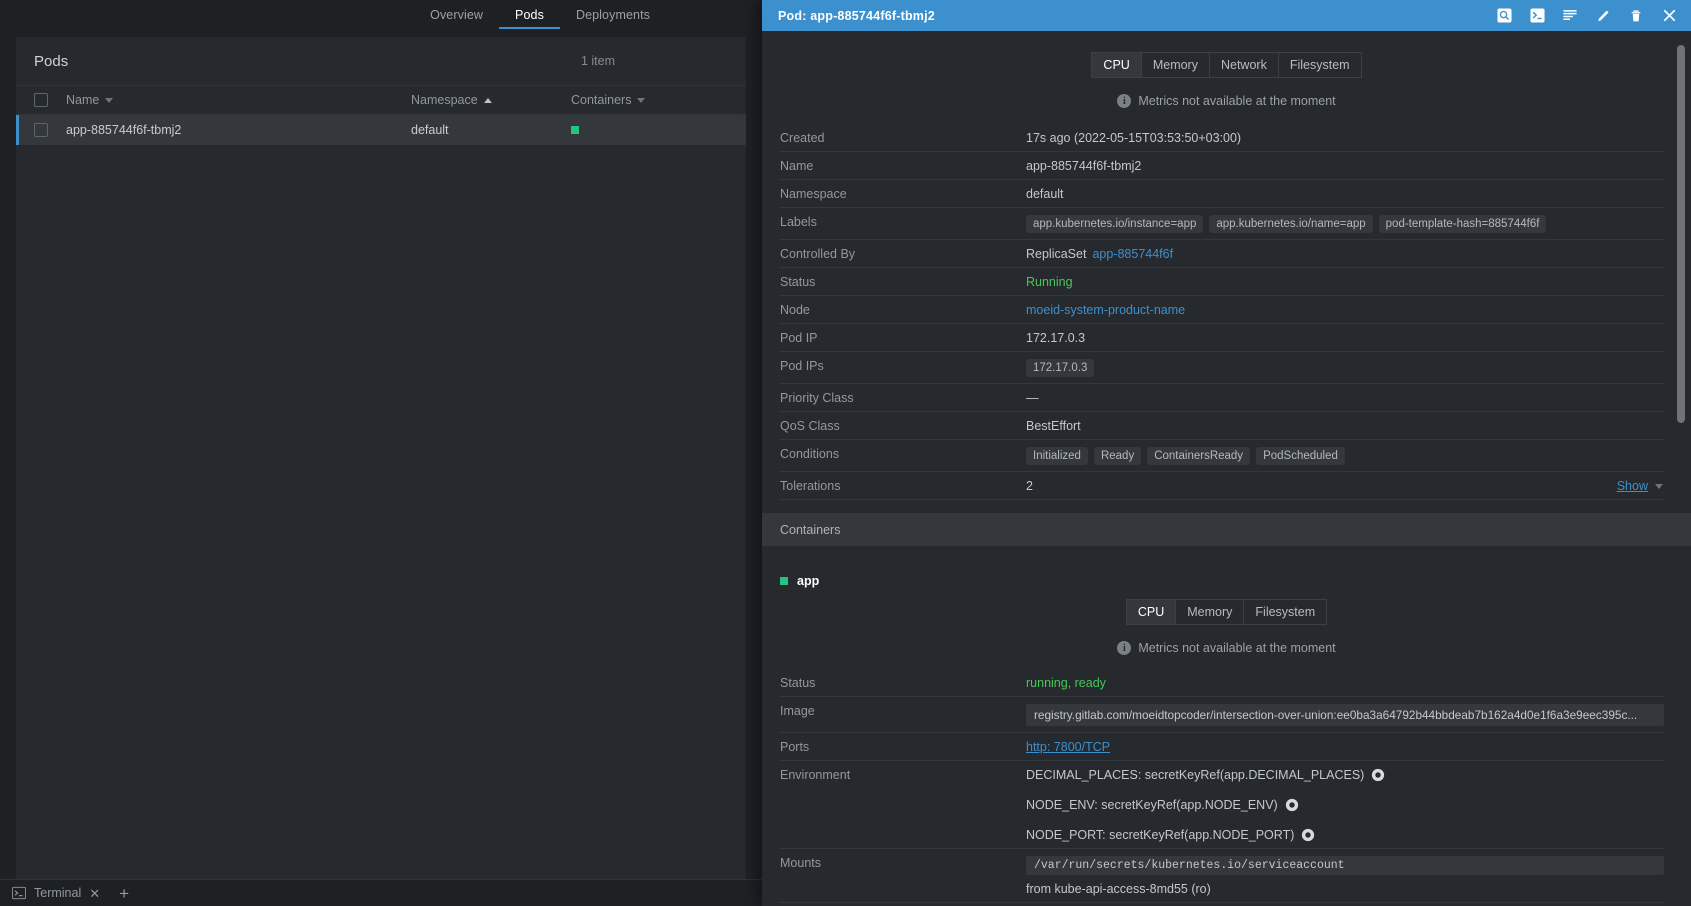 The image size is (1691, 906). Describe the element at coordinates (456, 19) in the screenshot. I see `tab-overview: Overview` at that location.